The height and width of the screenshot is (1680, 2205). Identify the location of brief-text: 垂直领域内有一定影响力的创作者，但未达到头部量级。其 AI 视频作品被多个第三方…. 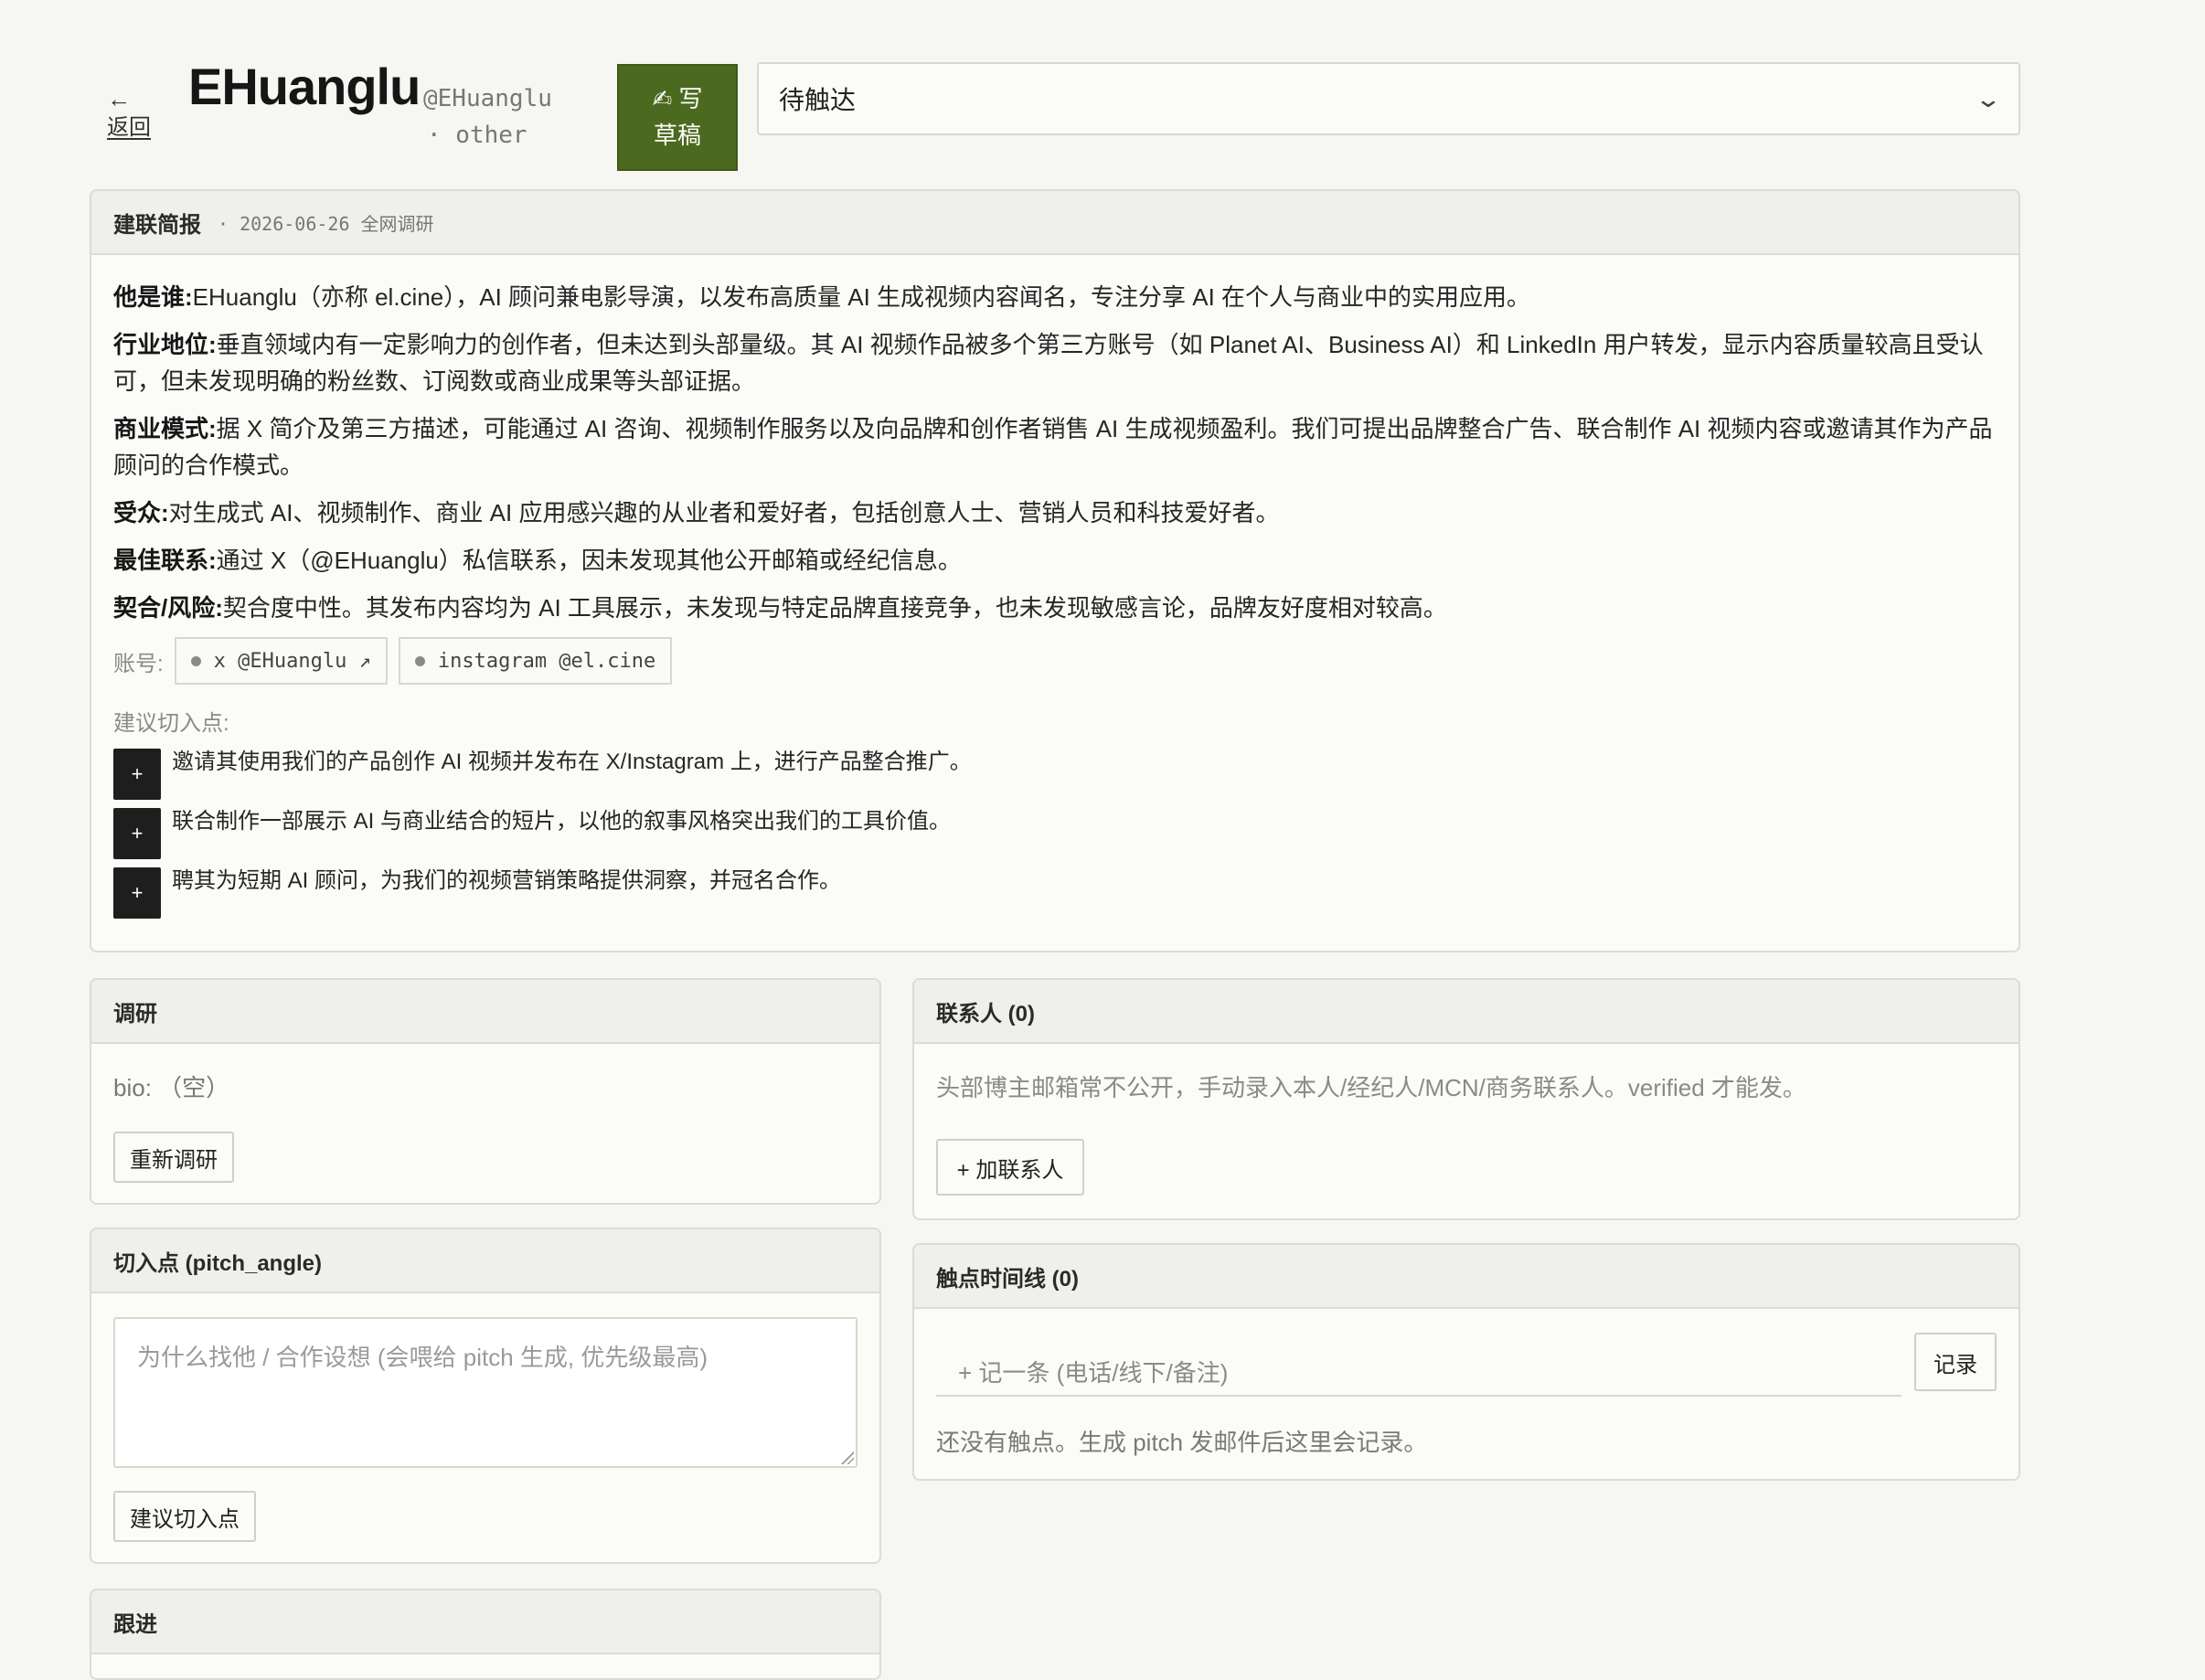
(1048, 363).